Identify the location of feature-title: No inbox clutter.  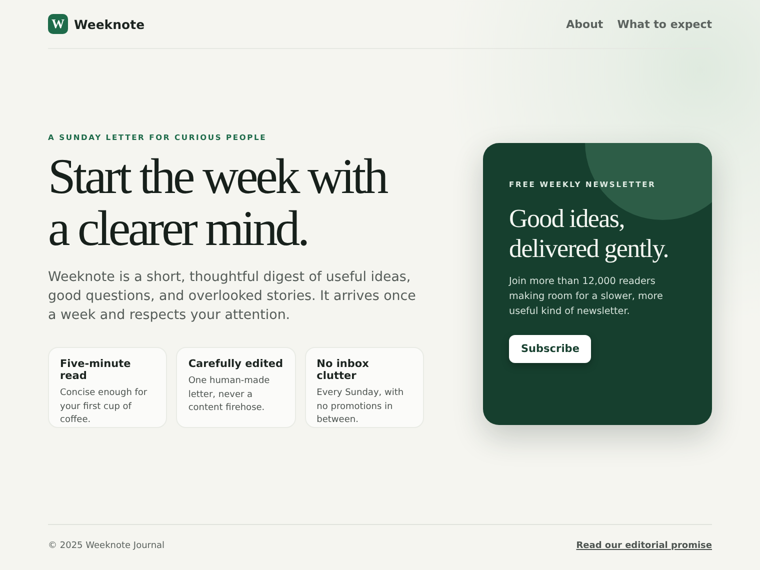
(343, 370).